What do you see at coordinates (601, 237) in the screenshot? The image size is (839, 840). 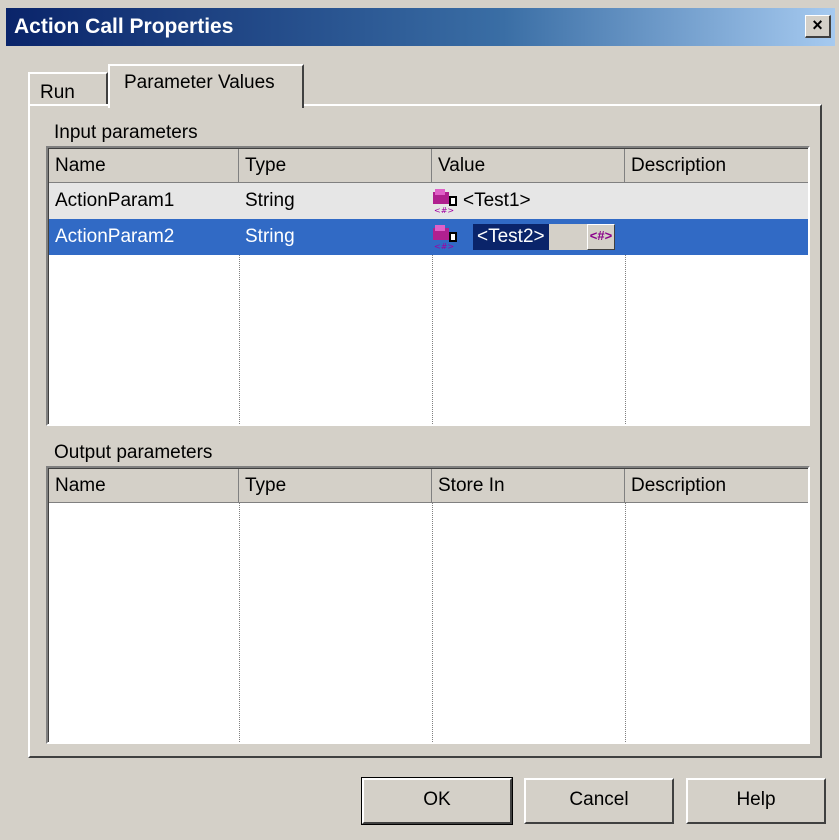 I see `insert-parameter-button: <#>` at bounding box center [601, 237].